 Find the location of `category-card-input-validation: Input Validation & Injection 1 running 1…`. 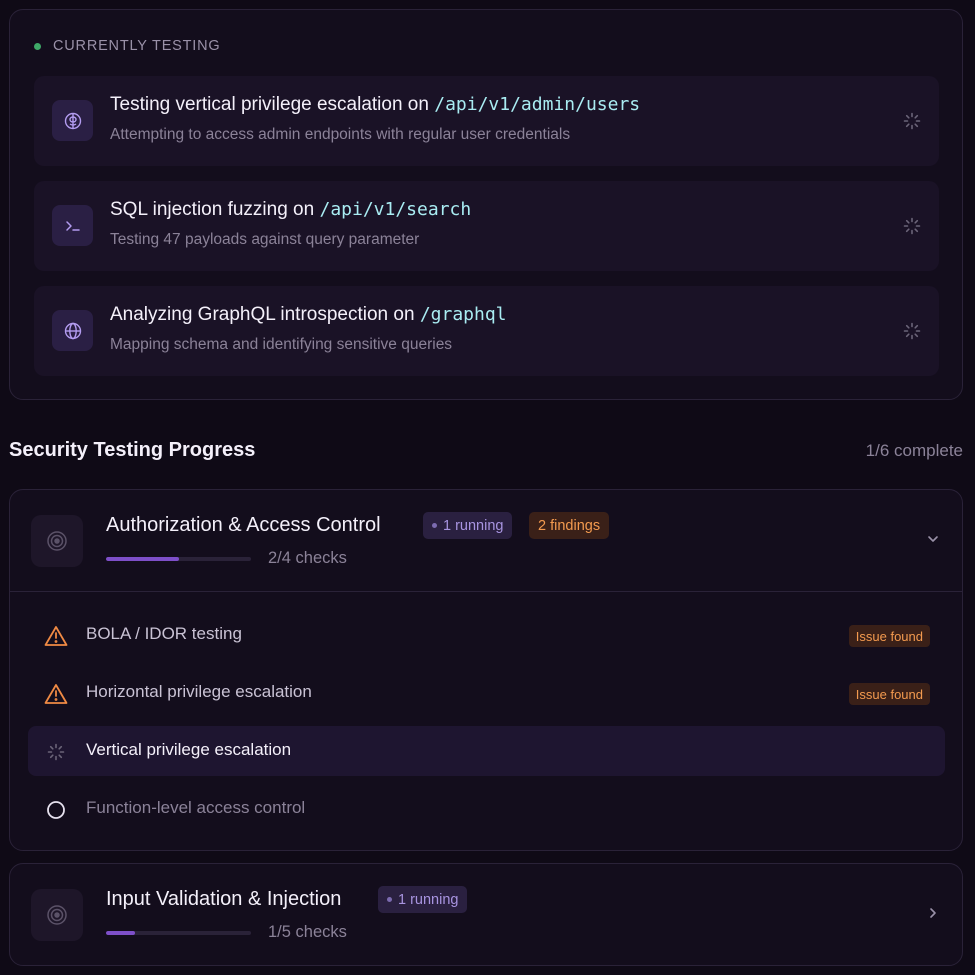

category-card-input-validation: Input Validation & Injection 1 running 1… is located at coordinates (486, 914).